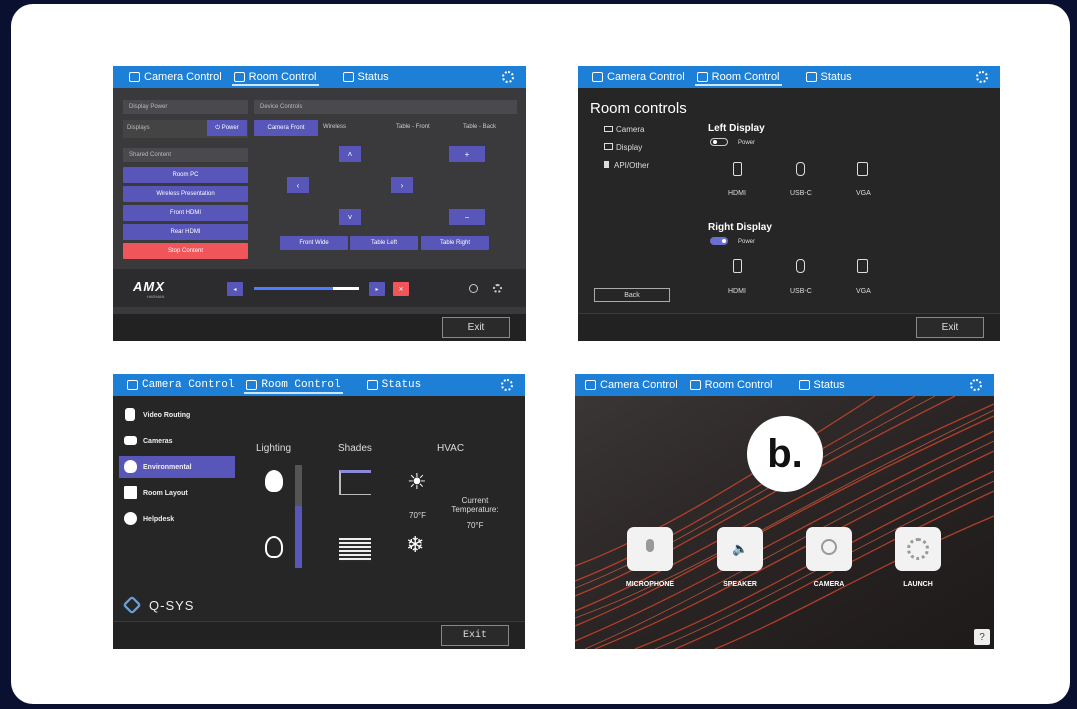  Describe the element at coordinates (130, 466) in the screenshot. I see `lightbulb-icon` at that location.